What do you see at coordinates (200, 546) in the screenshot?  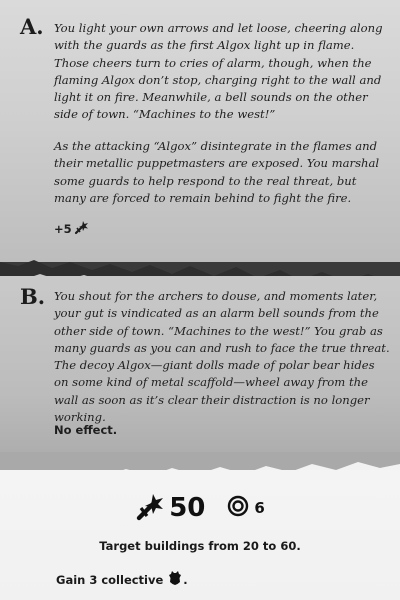 I see `target-buildings-text: Target buildings from 20 to 60.` at bounding box center [200, 546].